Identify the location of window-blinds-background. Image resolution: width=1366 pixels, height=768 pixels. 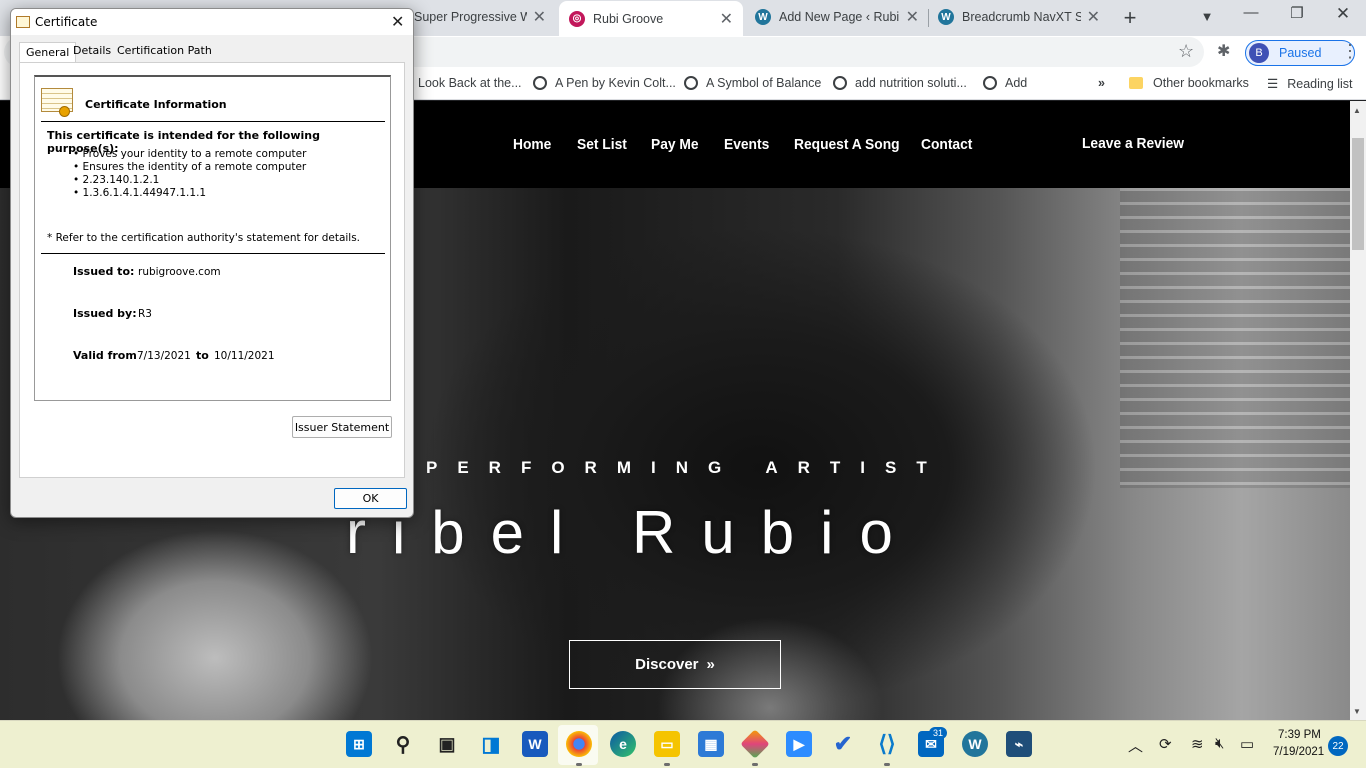
(1235, 338).